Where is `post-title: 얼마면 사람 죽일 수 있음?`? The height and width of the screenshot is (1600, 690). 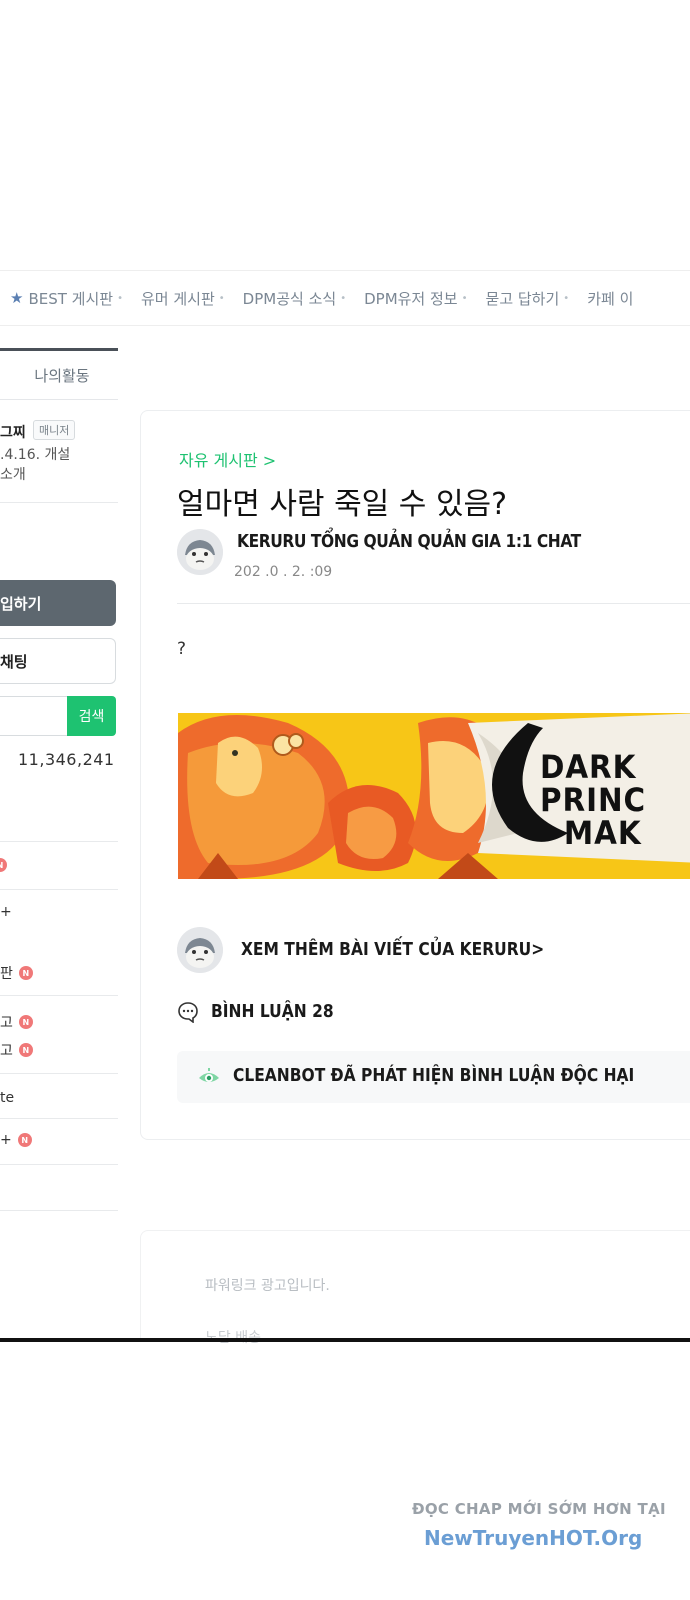 post-title: 얼마면 사람 죽일 수 있음? is located at coordinates (342, 504).